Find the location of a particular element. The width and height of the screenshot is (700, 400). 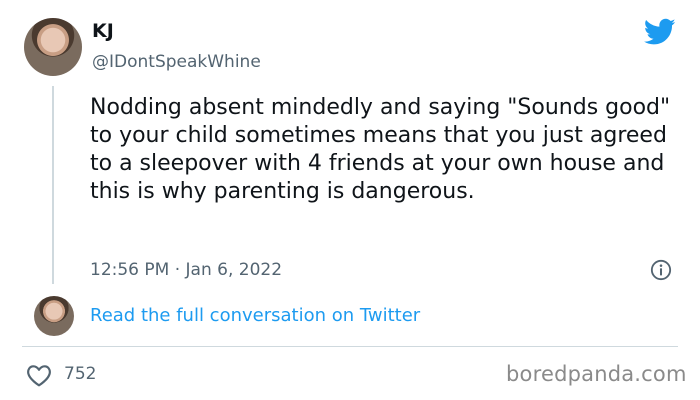

tweet-timestamp: 12:56 PM · Jan 6, 2022 is located at coordinates (186, 270).